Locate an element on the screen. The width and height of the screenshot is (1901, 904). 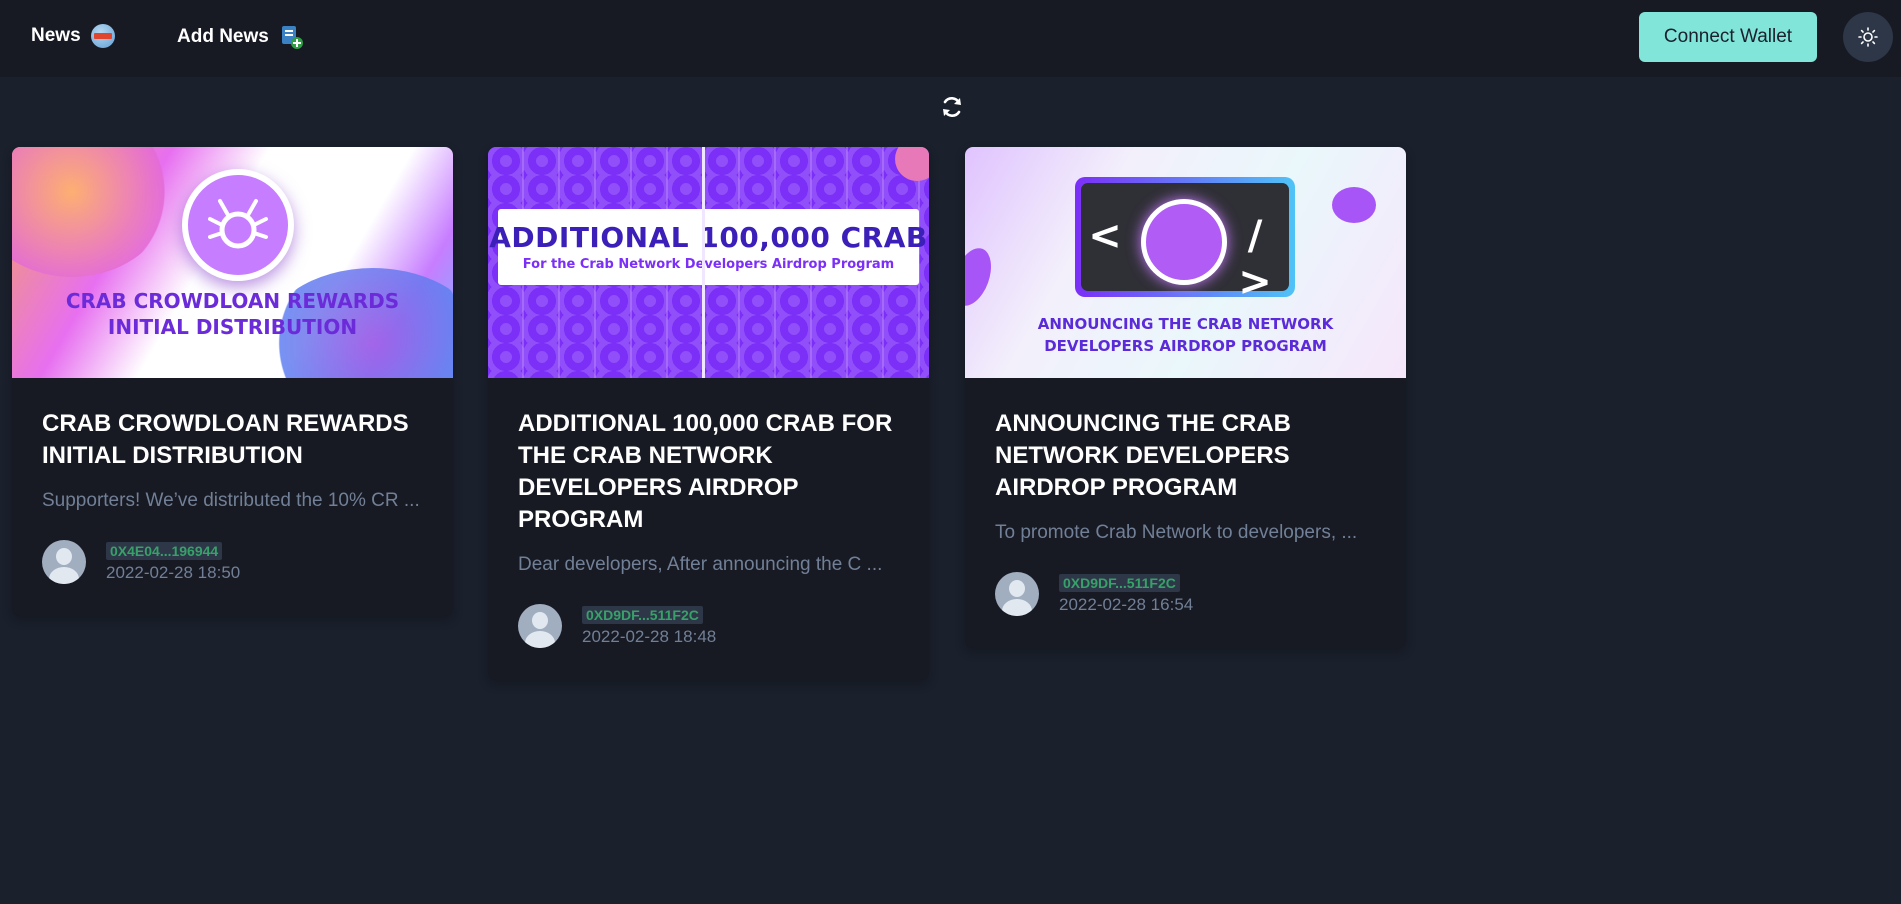
banner-line-2: INITIAL DISTRIBUTION is located at coordinates (232, 327).